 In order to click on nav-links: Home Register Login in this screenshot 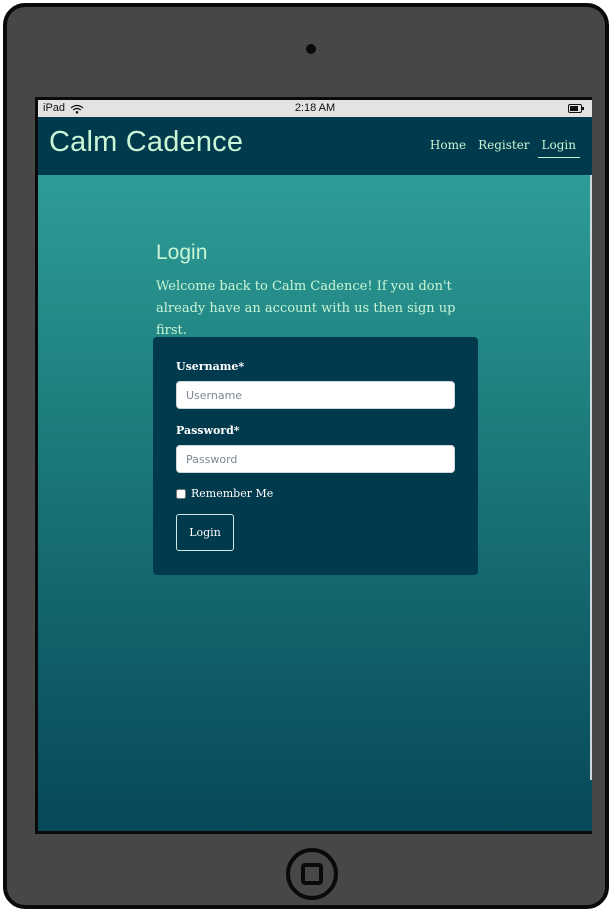, I will do `click(503, 147)`.